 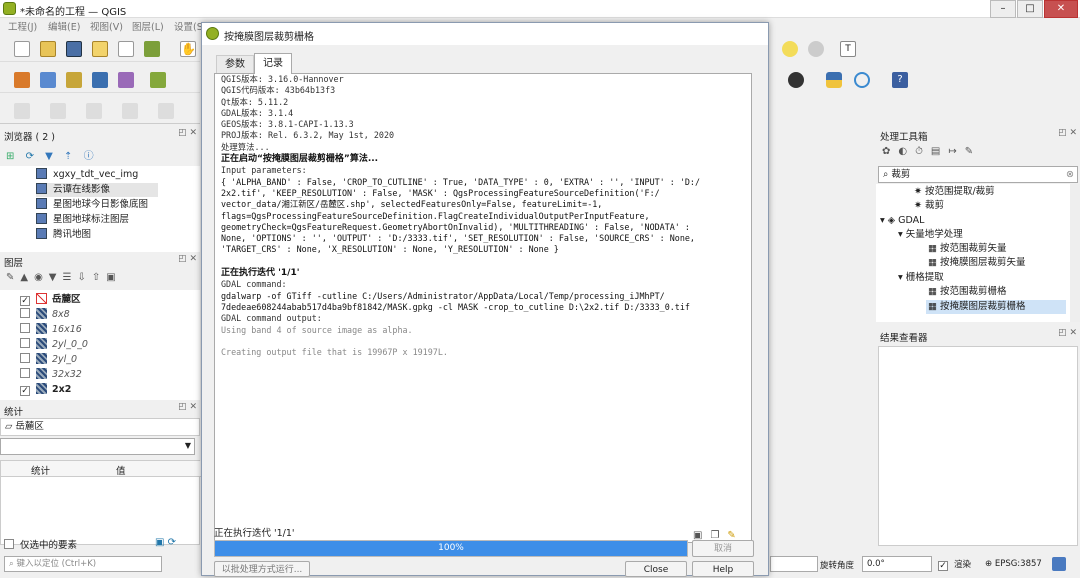 What do you see at coordinates (1061, 9) in the screenshot?
I see `close-window-button: ✕` at bounding box center [1061, 9].